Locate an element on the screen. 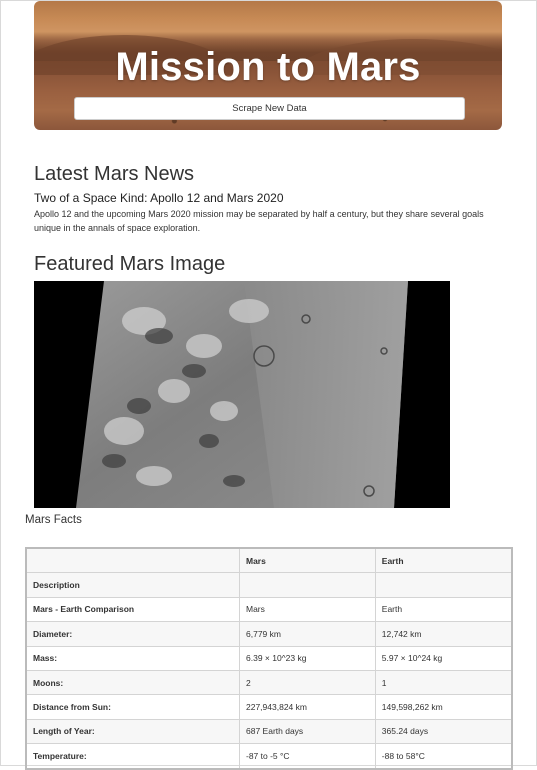 The width and height of the screenshot is (537, 770). table-row: Mass: 6.39 × 10^23 kg 5.97 × 10^24 kg is located at coordinates (269, 658).